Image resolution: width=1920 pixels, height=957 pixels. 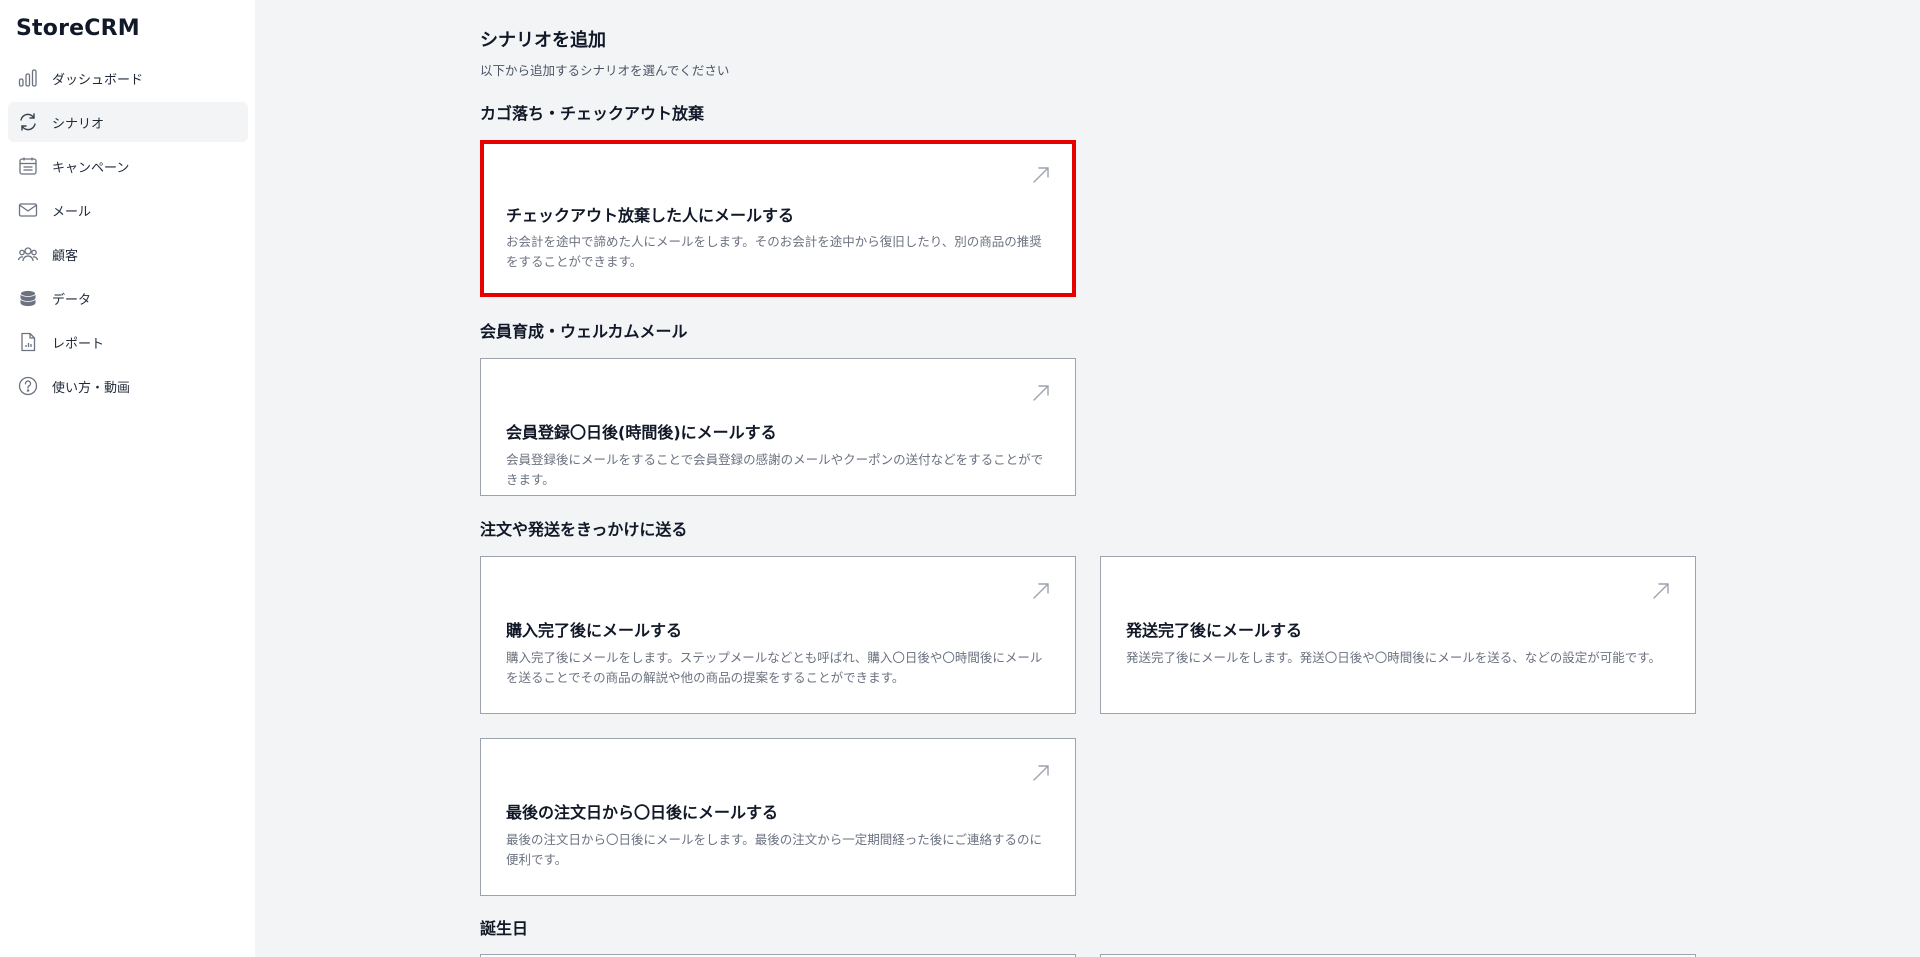 I want to click on brand-logo: StoreCRM, so click(x=78, y=28).